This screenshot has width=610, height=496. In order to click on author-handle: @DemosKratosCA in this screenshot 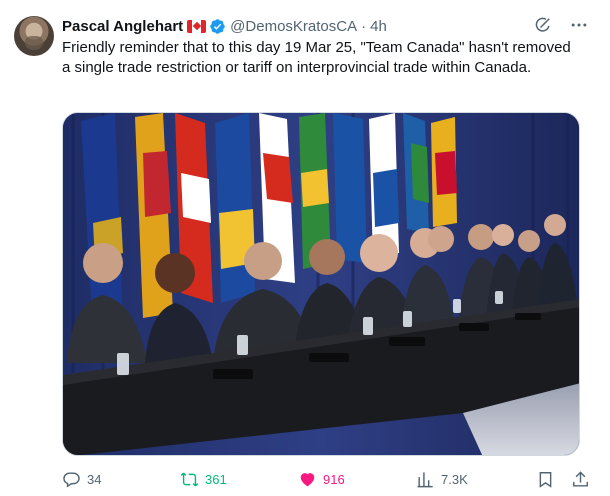, I will do `click(293, 26)`.